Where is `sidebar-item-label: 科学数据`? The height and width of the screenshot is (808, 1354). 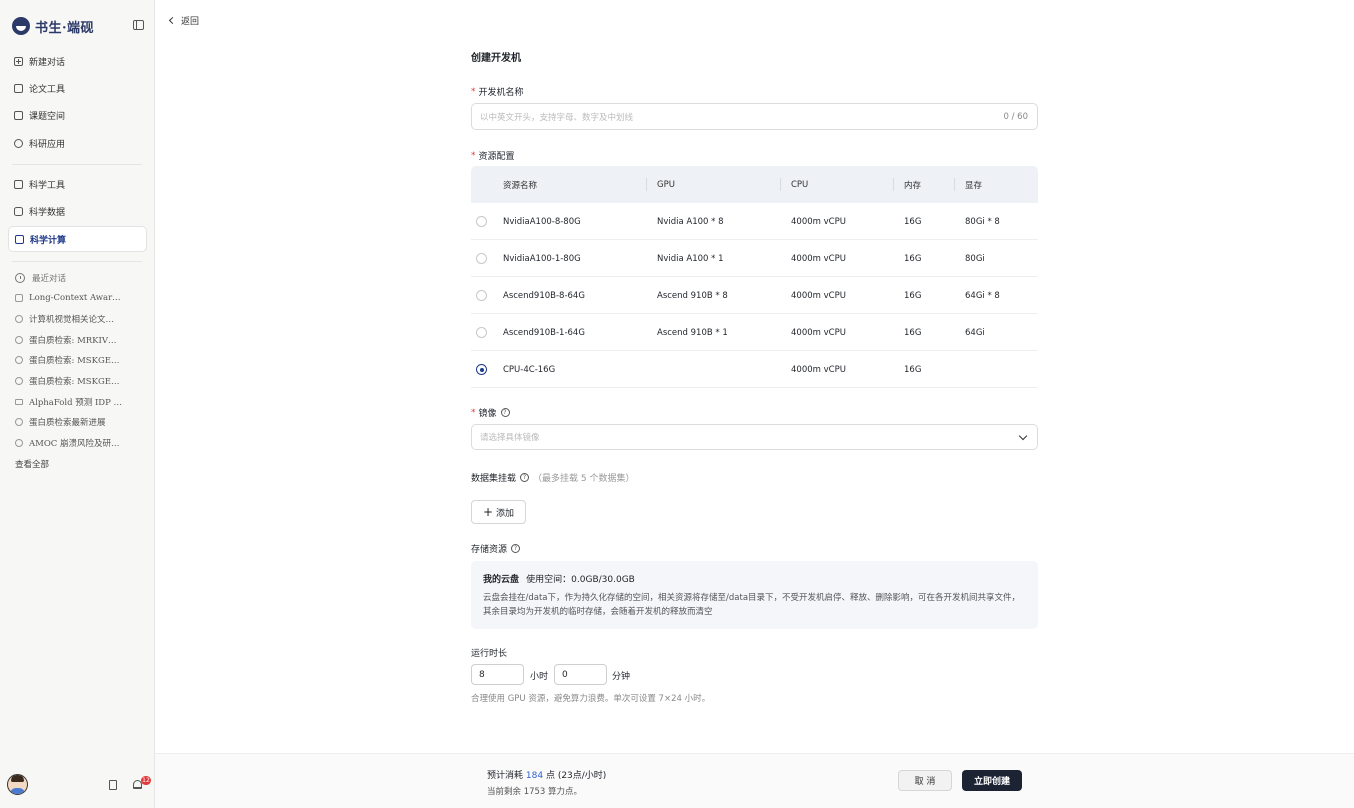 sidebar-item-label: 科学数据 is located at coordinates (47, 212).